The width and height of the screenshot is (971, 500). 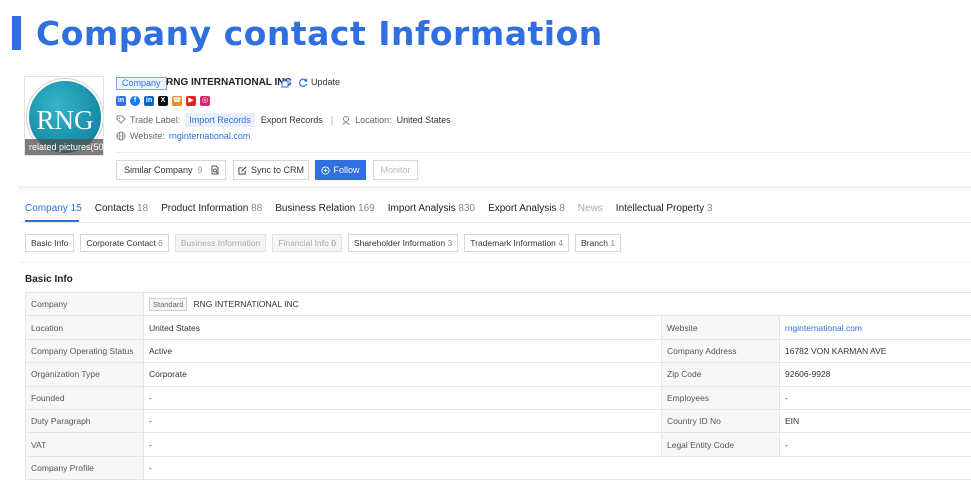 I want to click on tab-label: Import Analysis, so click(x=421, y=208).